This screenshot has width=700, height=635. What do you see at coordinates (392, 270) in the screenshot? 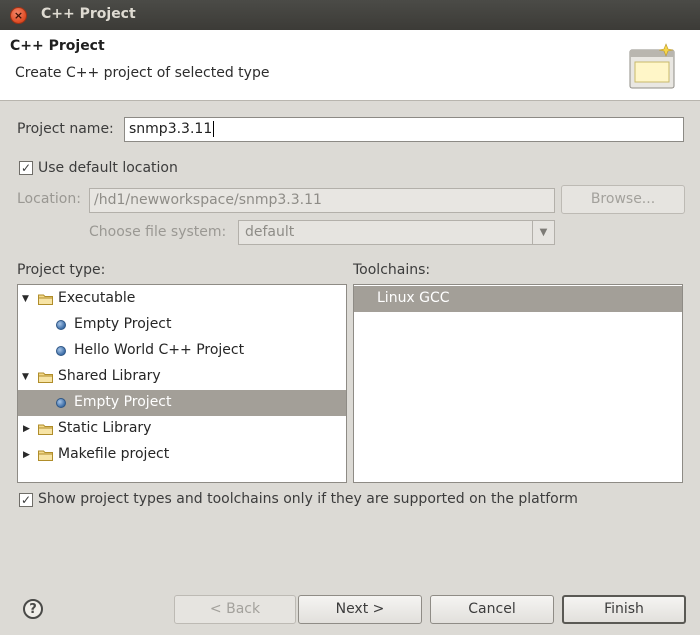
I see `toolchains-label: Toolchains:` at bounding box center [392, 270].